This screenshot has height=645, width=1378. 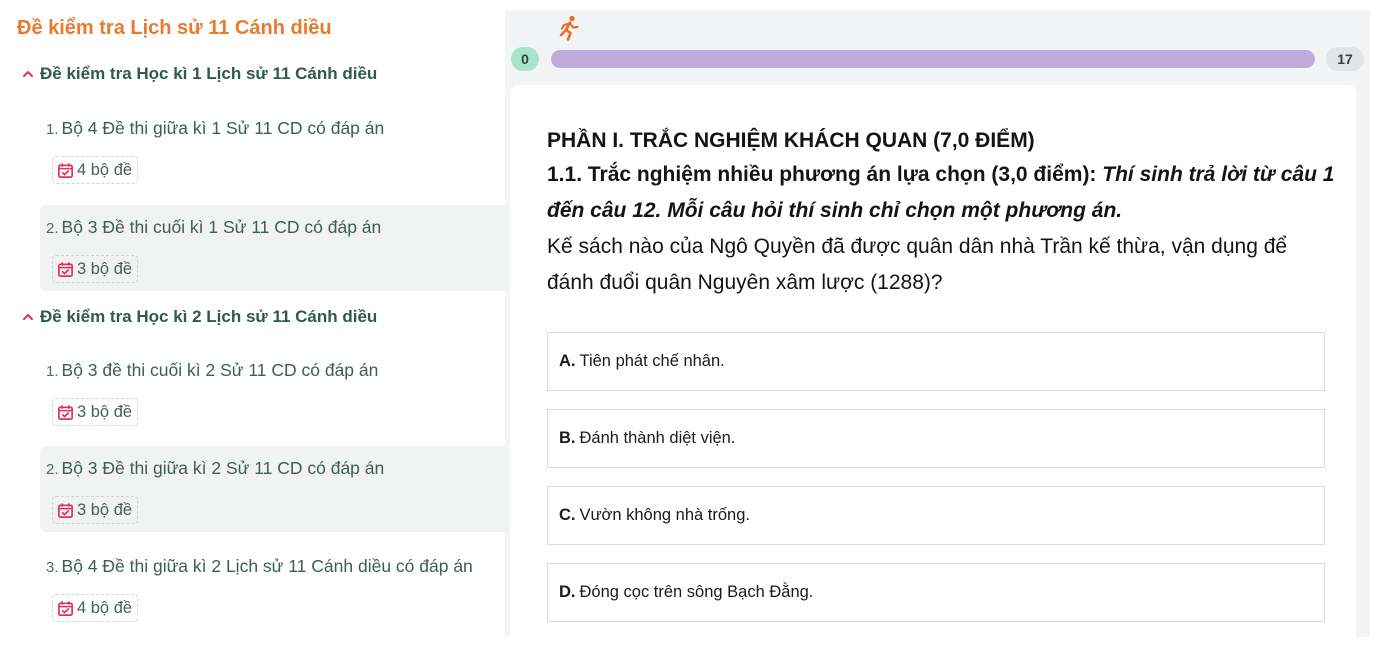 What do you see at coordinates (696, 592) in the screenshot?
I see `option-text: Đóng cọc trên sông Bạch Đằng.` at bounding box center [696, 592].